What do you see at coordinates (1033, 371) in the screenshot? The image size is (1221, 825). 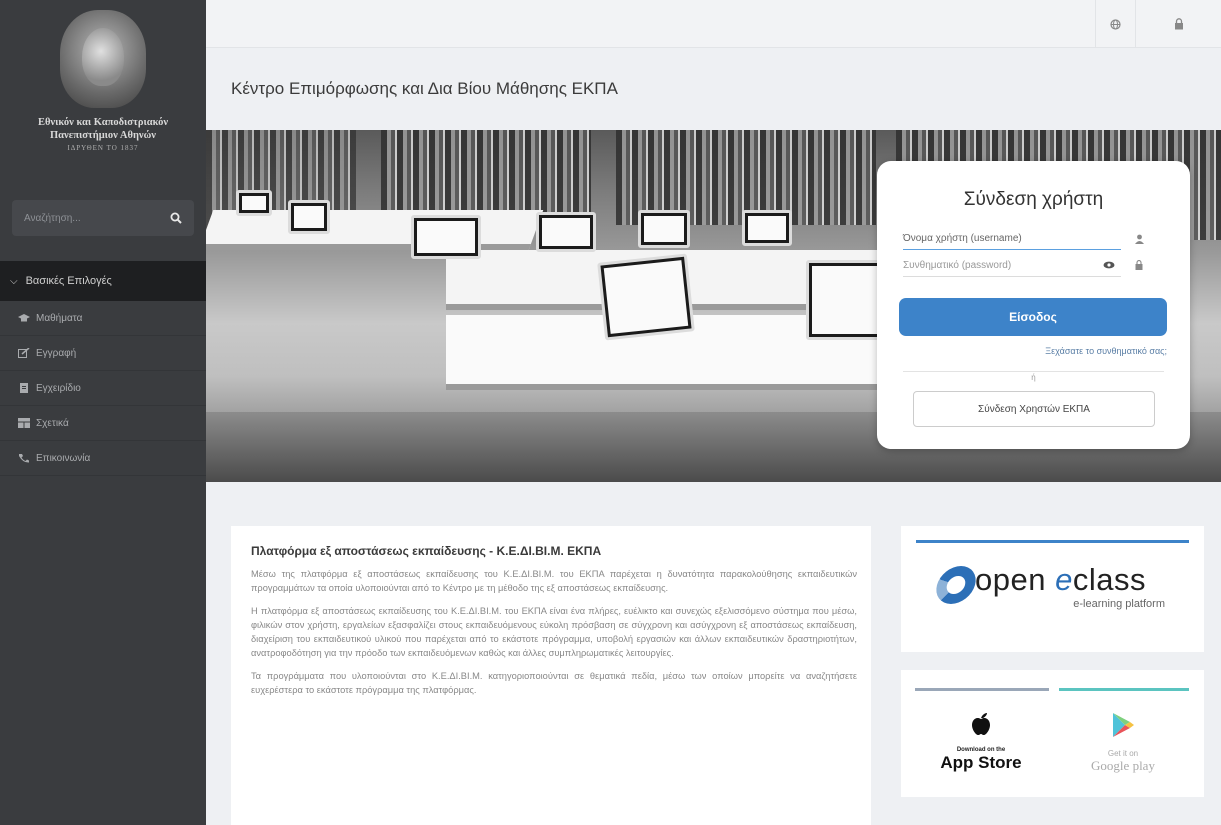 I see `login-divider` at bounding box center [1033, 371].